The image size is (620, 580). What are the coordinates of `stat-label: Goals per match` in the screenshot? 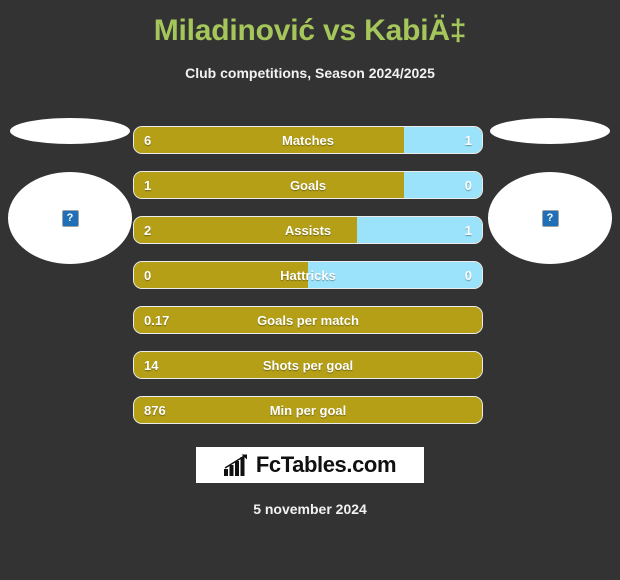 It's located at (308, 320).